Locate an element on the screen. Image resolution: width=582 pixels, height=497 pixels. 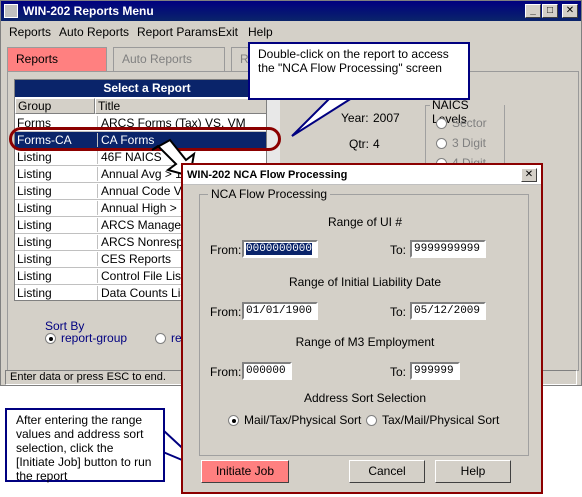
liability-from-input: 01/01/1900 is located at coordinates (280, 311).